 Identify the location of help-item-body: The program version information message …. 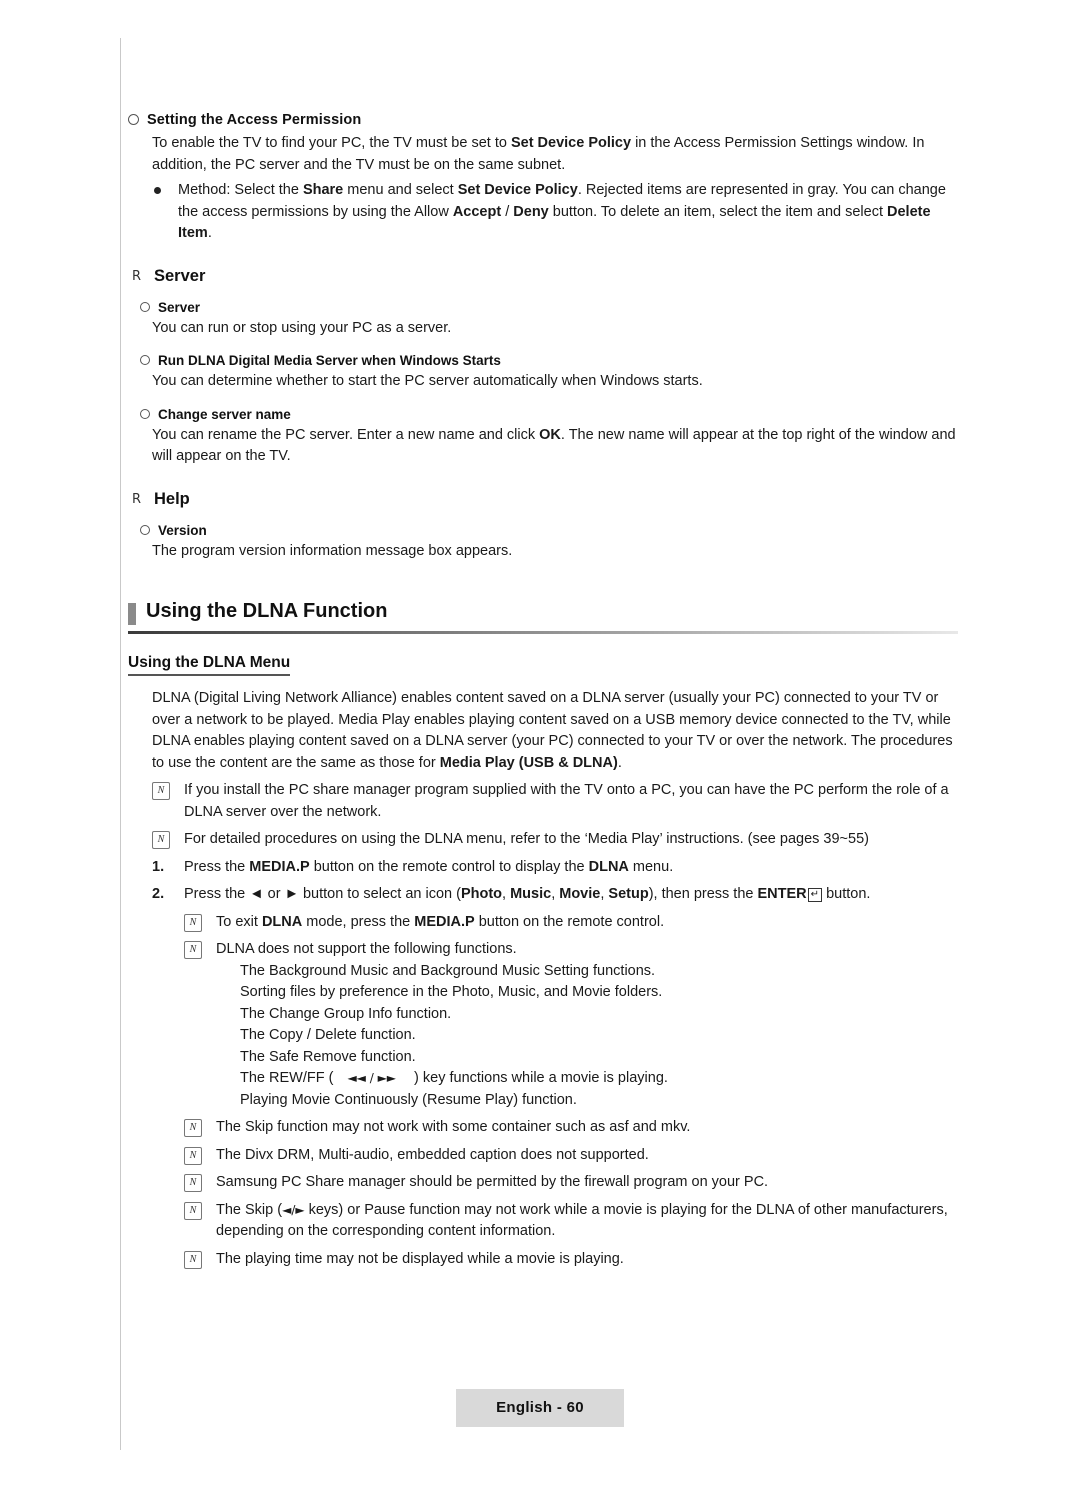
(332, 550).